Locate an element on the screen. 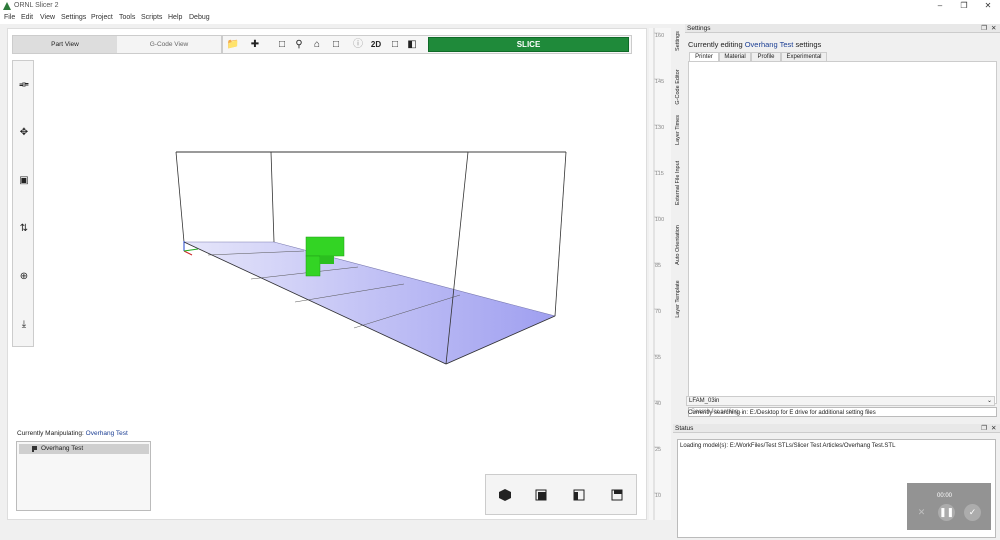 The image size is (1000, 540). list-item: Overhang Test is located at coordinates (84, 449).